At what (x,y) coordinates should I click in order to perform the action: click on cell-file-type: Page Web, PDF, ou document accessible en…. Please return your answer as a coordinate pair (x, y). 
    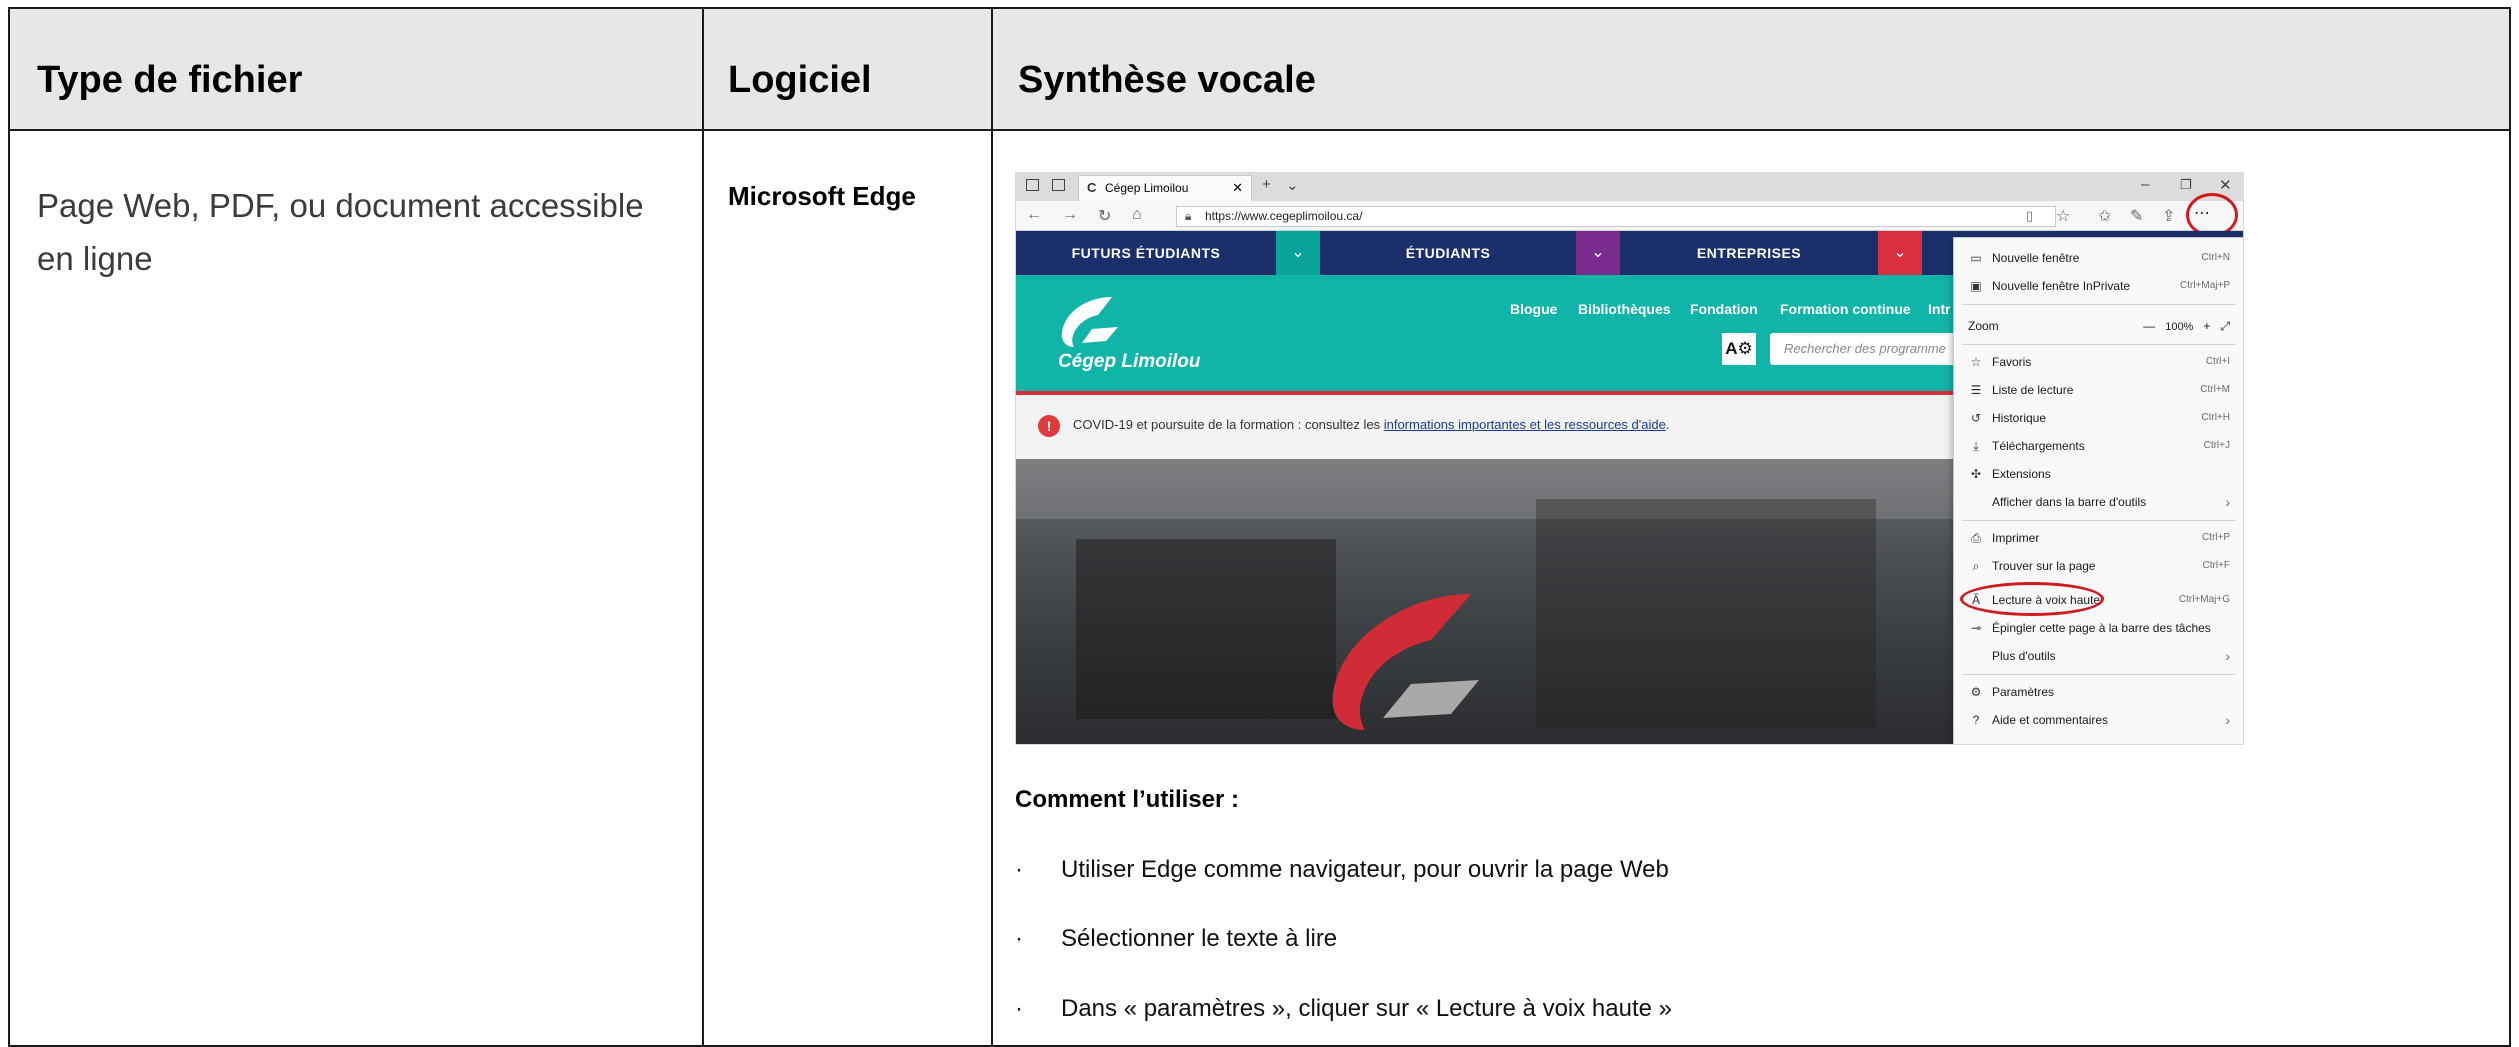
    Looking at the image, I should click on (340, 232).